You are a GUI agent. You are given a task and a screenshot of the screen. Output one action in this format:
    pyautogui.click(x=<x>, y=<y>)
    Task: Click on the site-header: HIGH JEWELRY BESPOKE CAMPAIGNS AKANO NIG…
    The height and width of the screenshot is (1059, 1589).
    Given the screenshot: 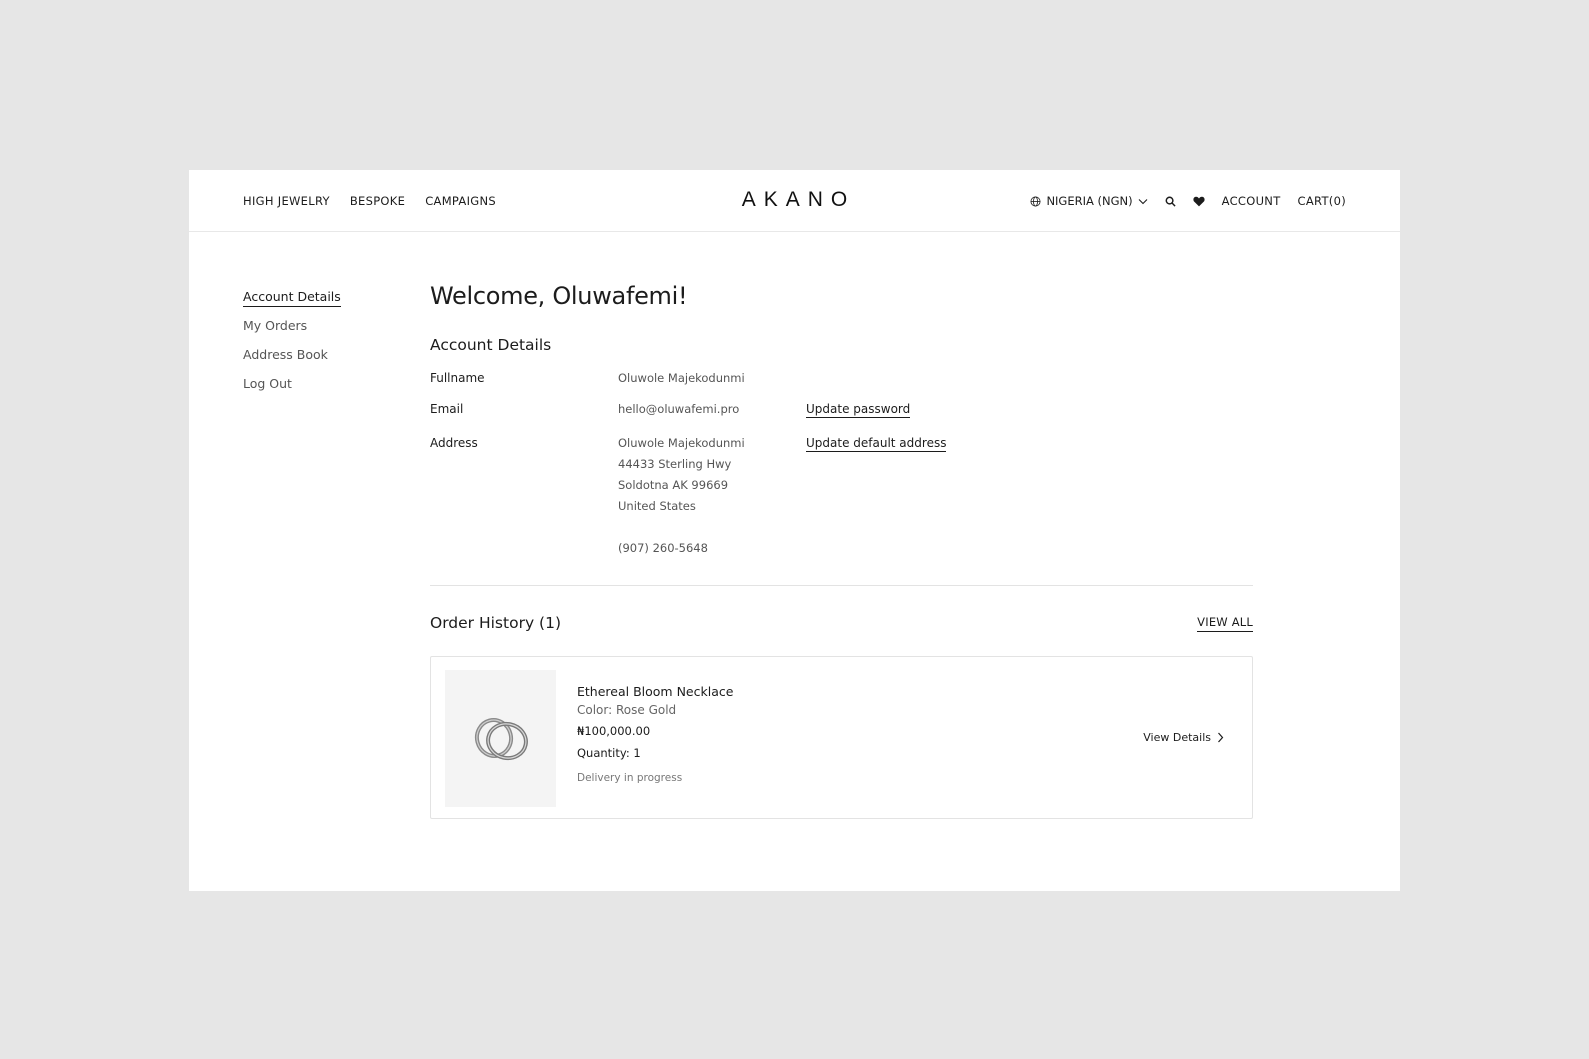 What is the action you would take?
    pyautogui.click(x=794, y=201)
    